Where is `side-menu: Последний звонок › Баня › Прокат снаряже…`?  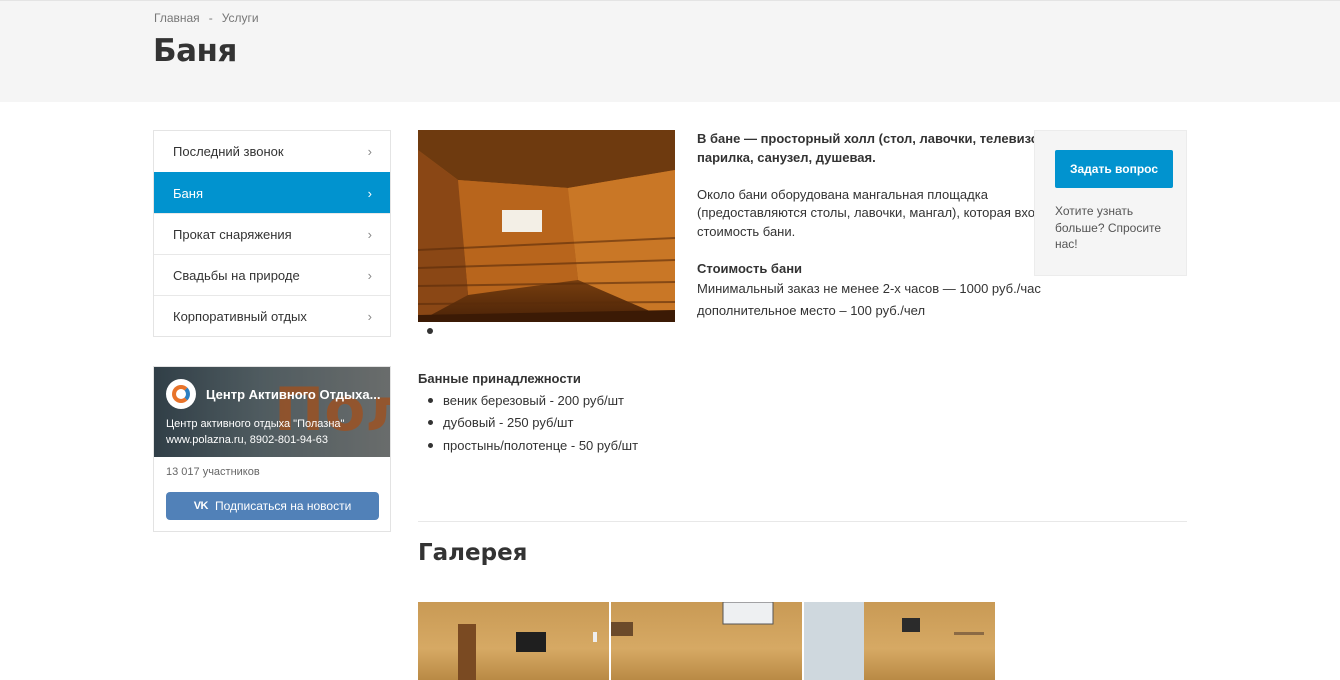 side-menu: Последний звонок › Баня › Прокат снаряже… is located at coordinates (272, 233).